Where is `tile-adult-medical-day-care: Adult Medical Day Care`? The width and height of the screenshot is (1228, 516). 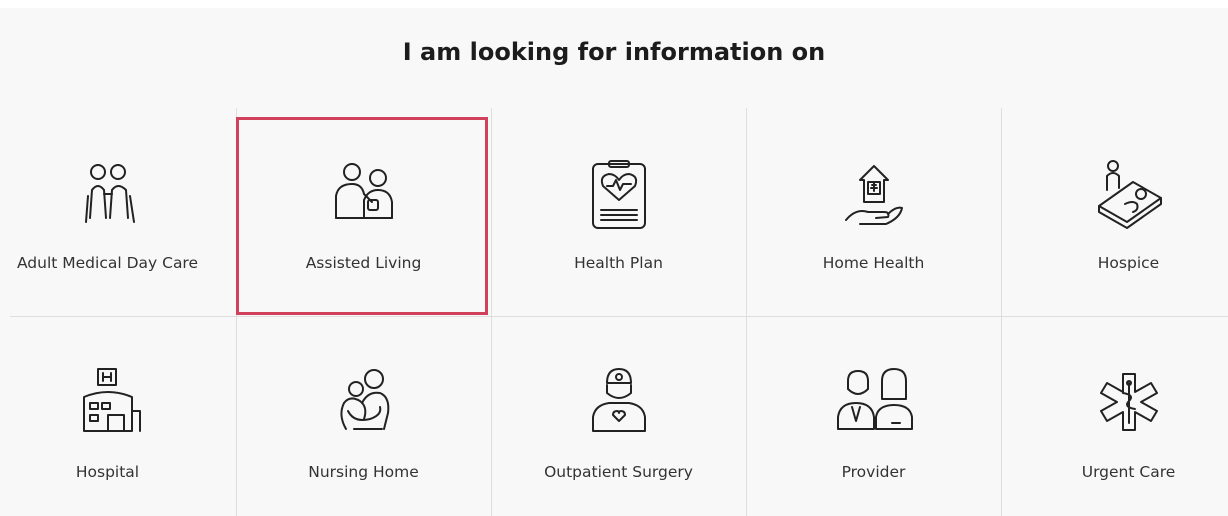
tile-adult-medical-day-care: Adult Medical Day Care is located at coordinates (117, 212).